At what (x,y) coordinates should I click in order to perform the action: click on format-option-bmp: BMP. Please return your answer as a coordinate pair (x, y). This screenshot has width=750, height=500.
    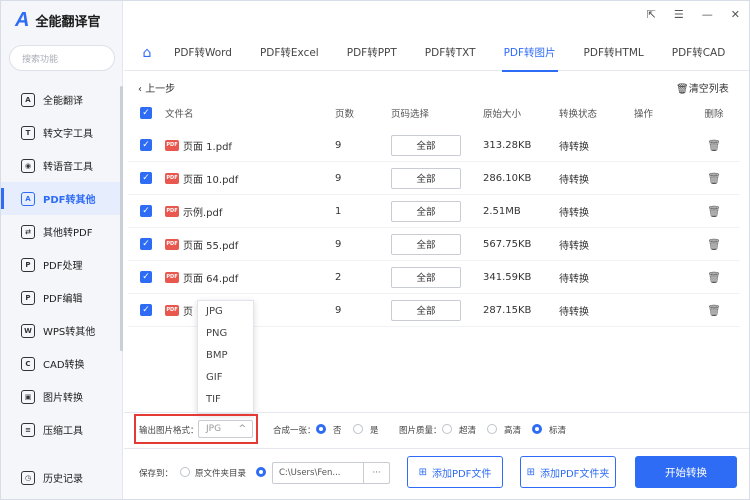
    Looking at the image, I should click on (225, 356).